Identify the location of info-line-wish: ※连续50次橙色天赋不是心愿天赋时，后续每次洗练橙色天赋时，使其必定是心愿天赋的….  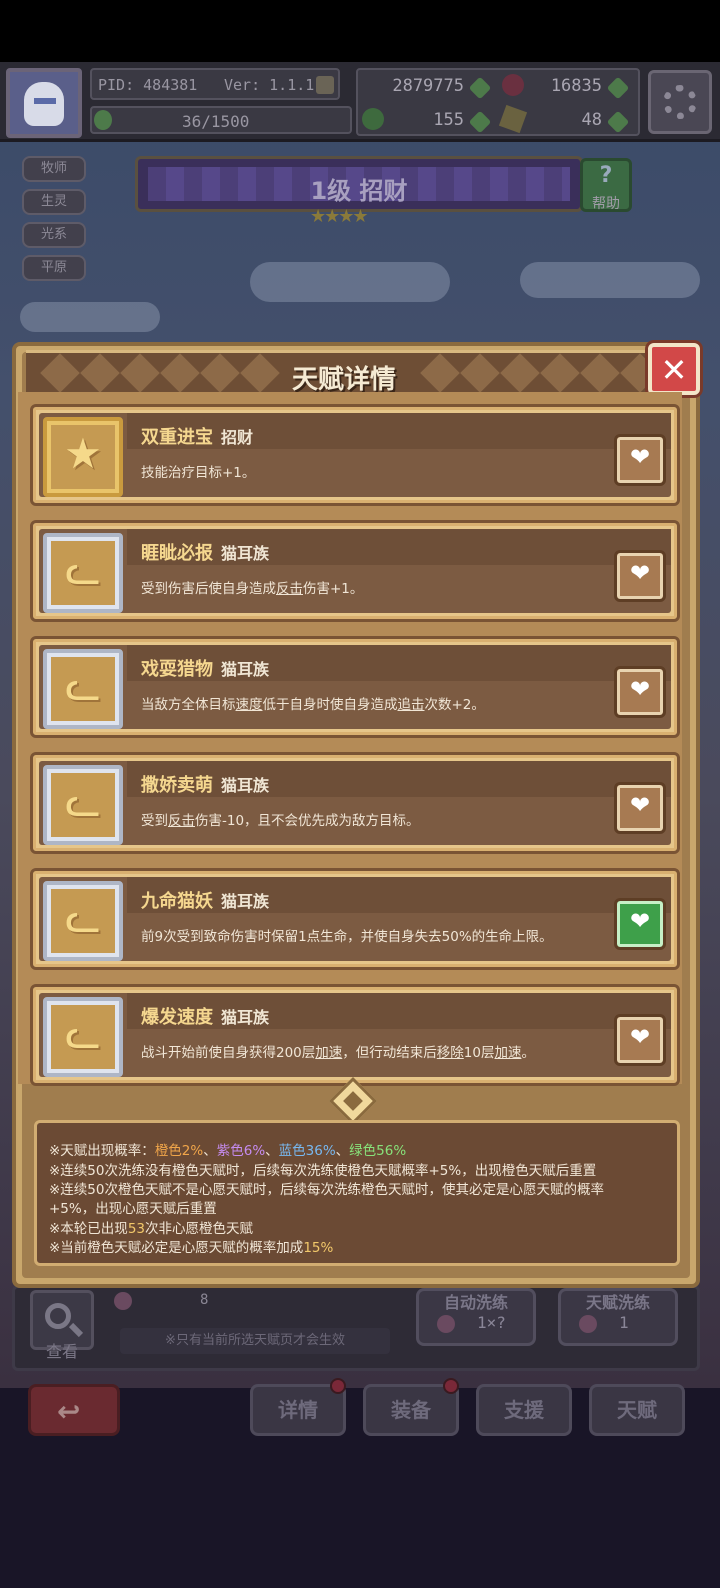
(326, 1190).